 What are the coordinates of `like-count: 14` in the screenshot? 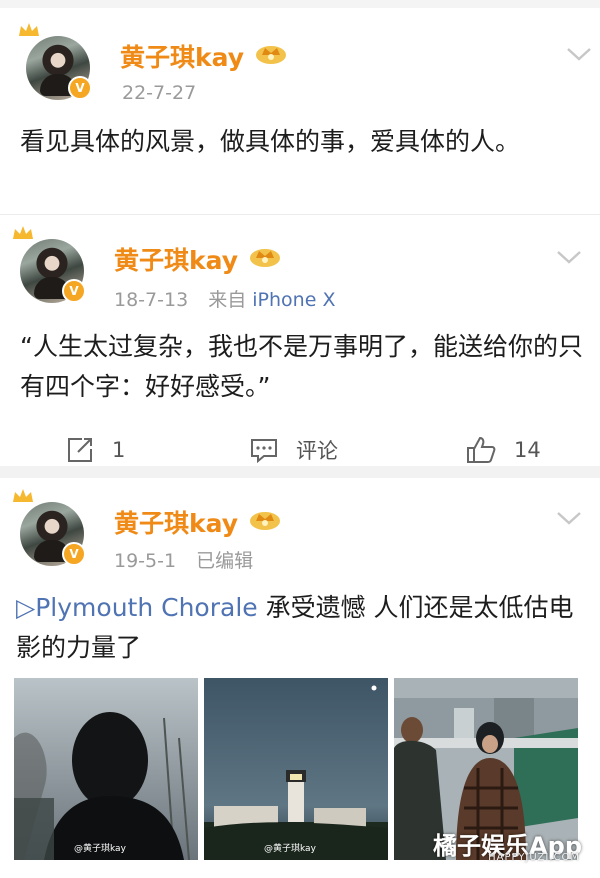 It's located at (527, 450).